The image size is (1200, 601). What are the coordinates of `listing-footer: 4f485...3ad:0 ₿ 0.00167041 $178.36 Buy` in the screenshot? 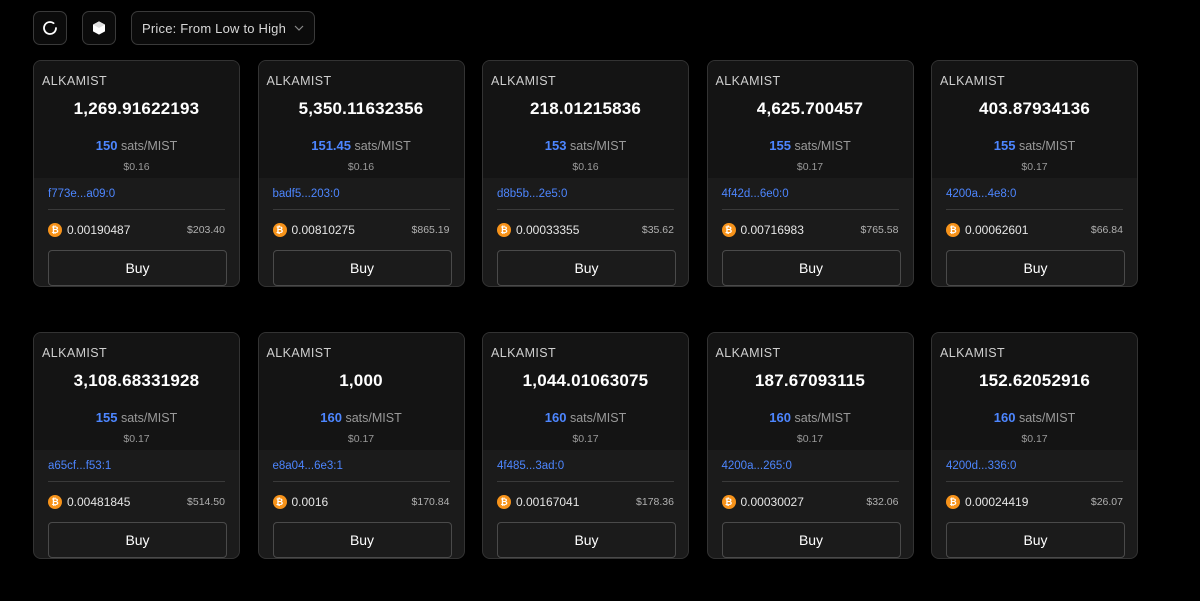 It's located at (585, 504).